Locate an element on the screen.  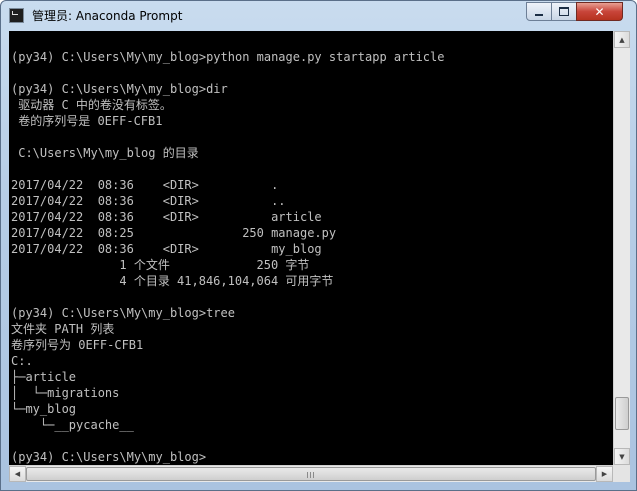
minimize-icon is located at coordinates (539, 14).